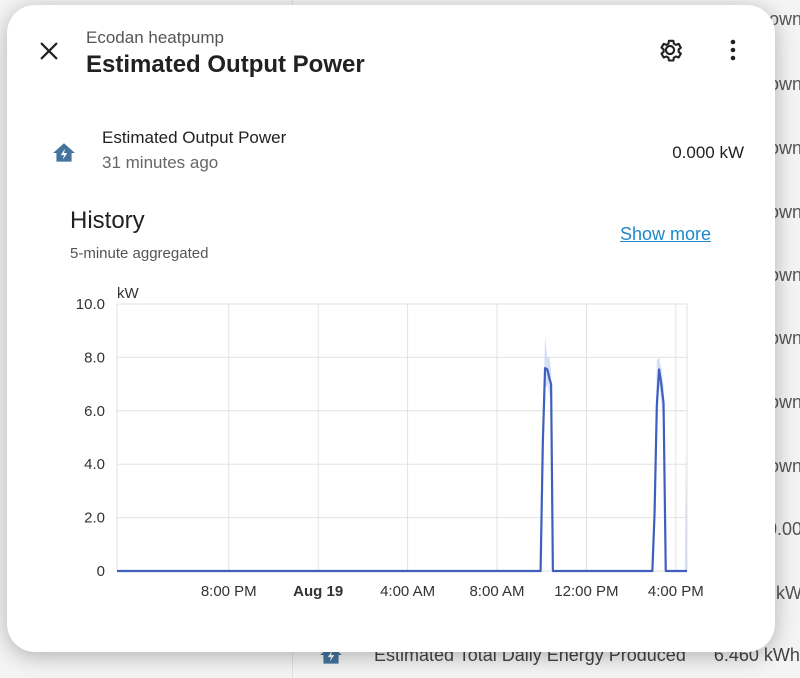 This screenshot has height=678, width=800. What do you see at coordinates (94, 357) in the screenshot?
I see `y-tick-label: 8.0` at bounding box center [94, 357].